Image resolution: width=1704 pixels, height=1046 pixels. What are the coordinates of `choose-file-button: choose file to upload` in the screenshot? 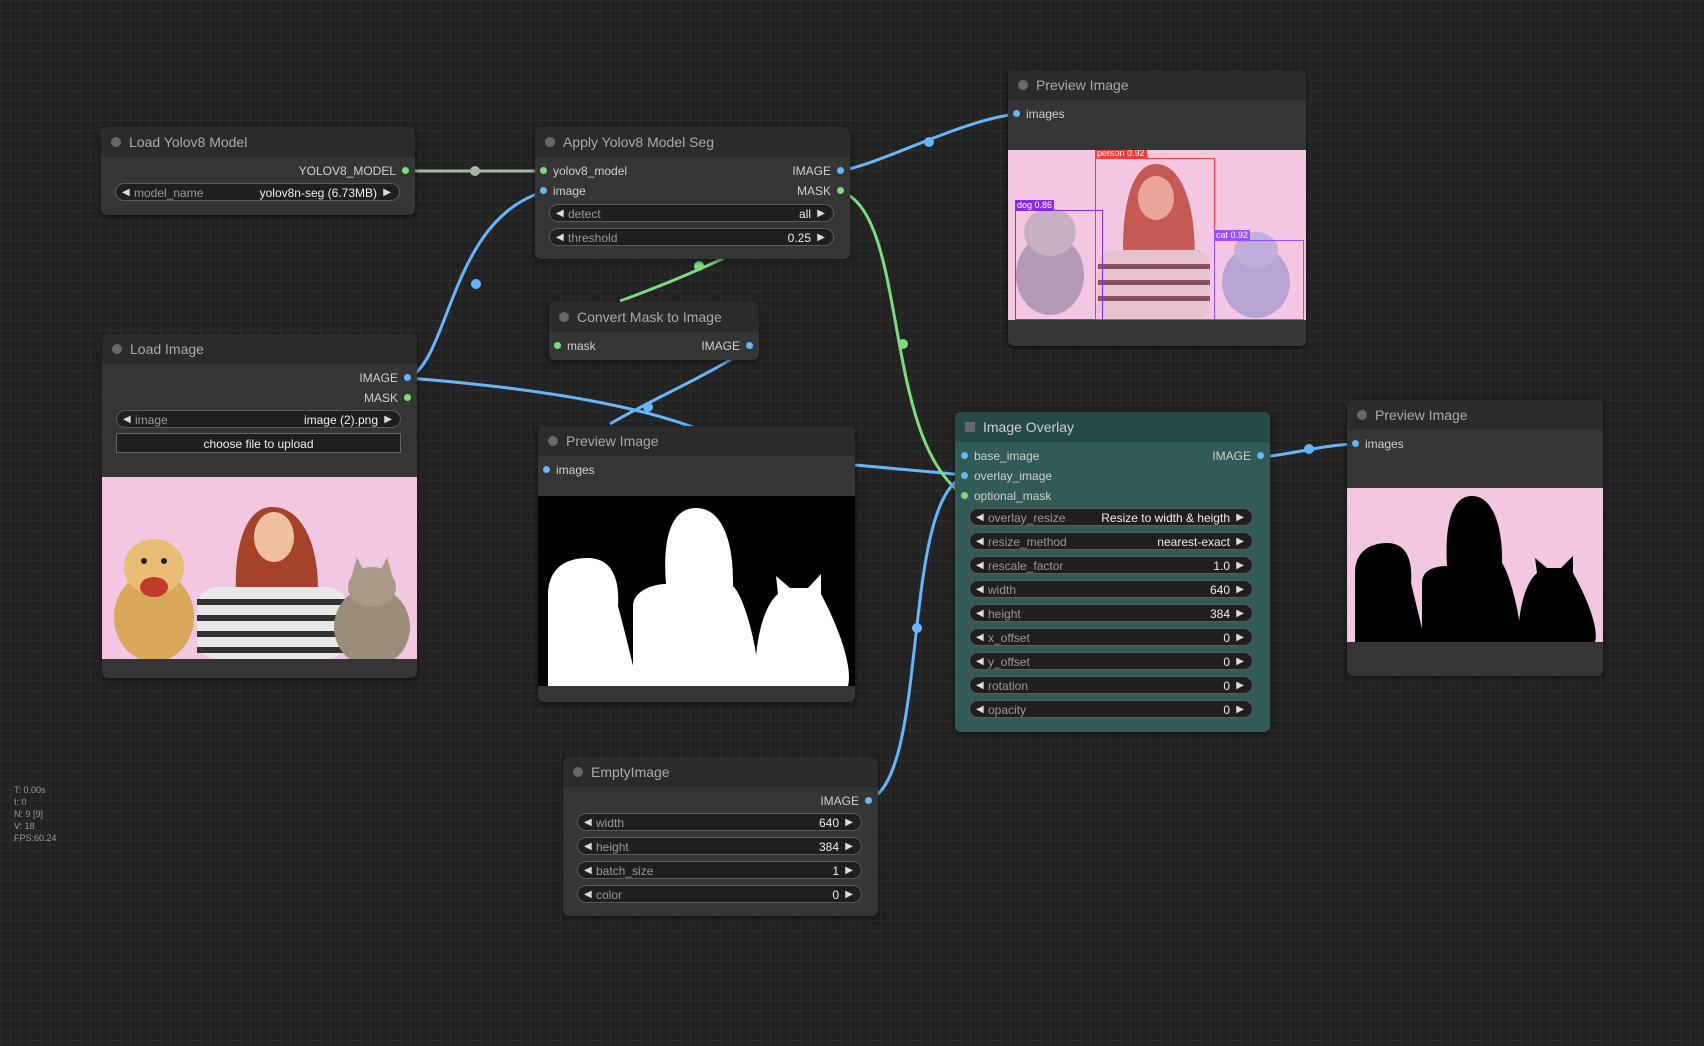 It's located at (258, 443).